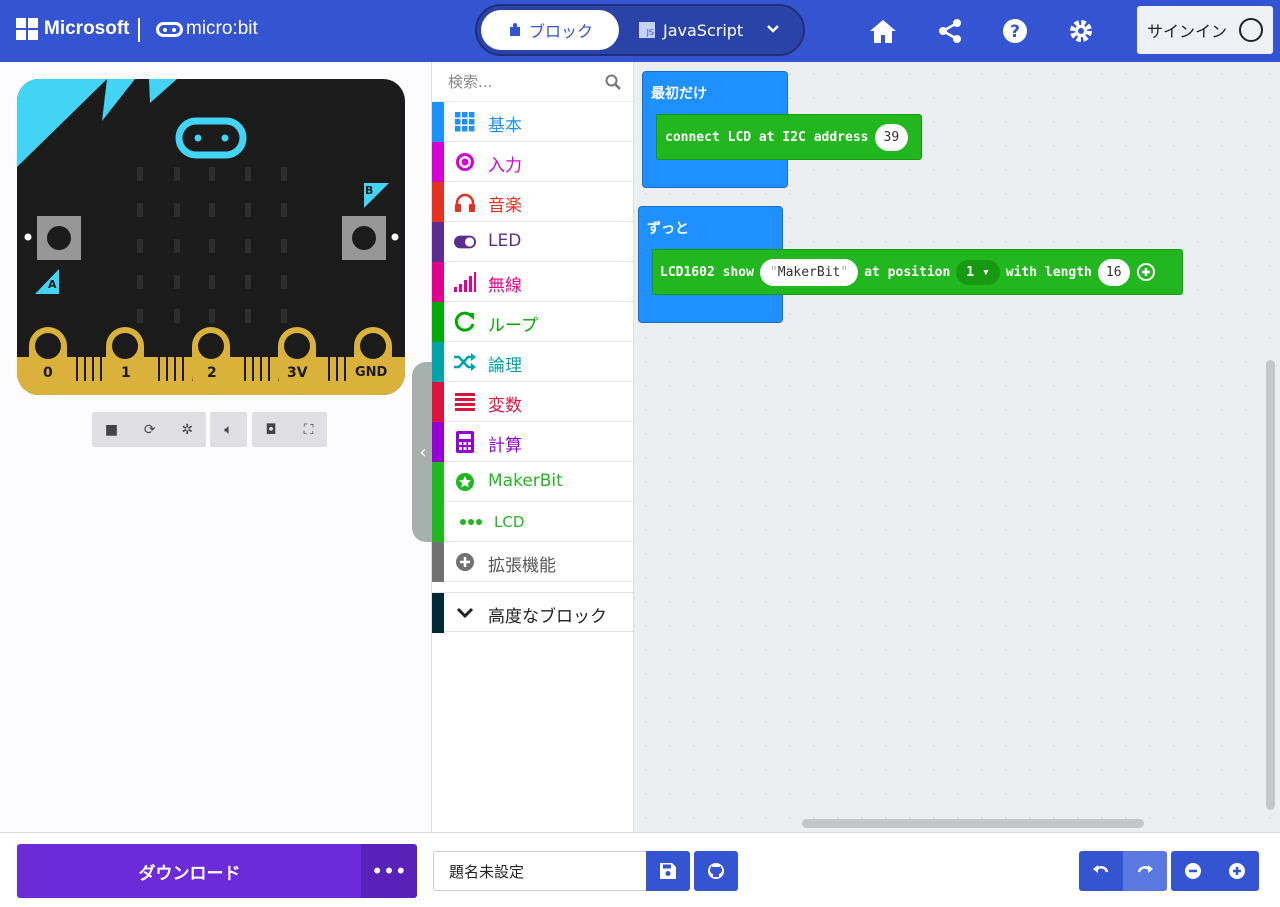 The width and height of the screenshot is (1280, 907). What do you see at coordinates (150, 430) in the screenshot?
I see `restart-icon: ⟳` at bounding box center [150, 430].